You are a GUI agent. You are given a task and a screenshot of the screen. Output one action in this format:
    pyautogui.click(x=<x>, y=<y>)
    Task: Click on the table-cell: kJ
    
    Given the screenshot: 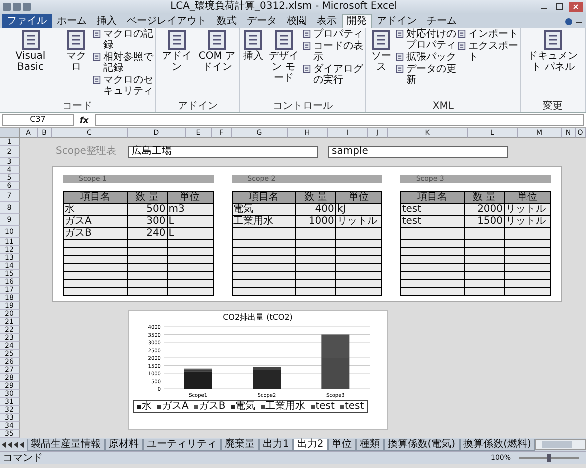 What is the action you would take?
    pyautogui.click(x=359, y=210)
    